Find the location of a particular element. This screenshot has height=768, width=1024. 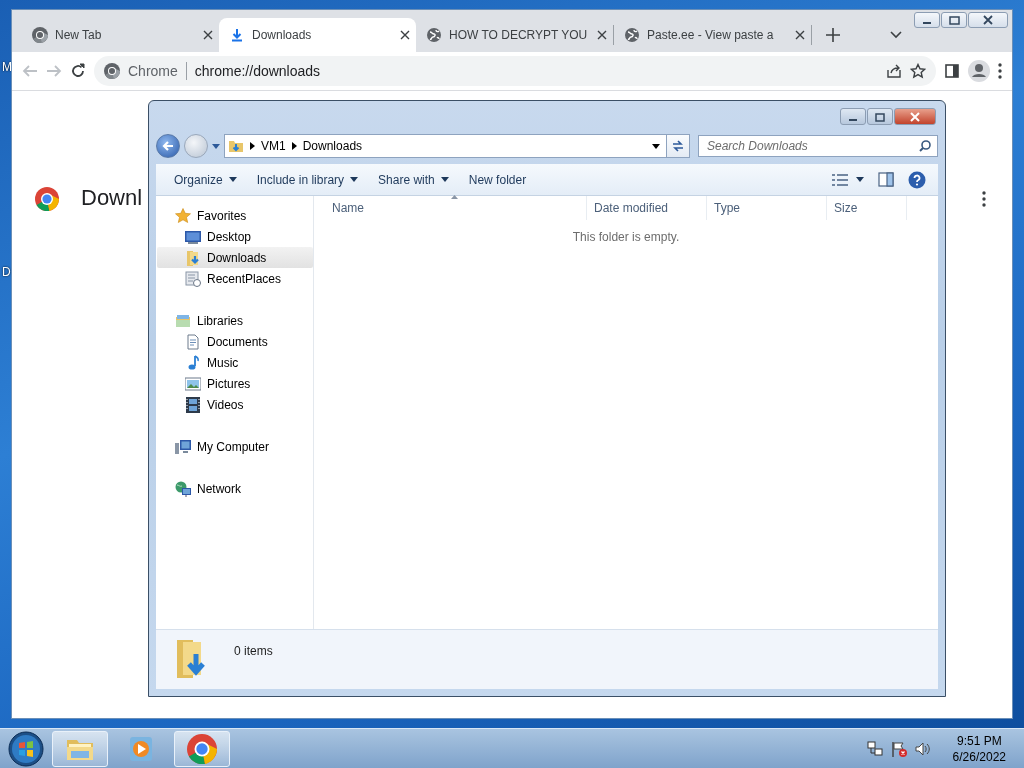

column-header: Size is located at coordinates (867, 208).